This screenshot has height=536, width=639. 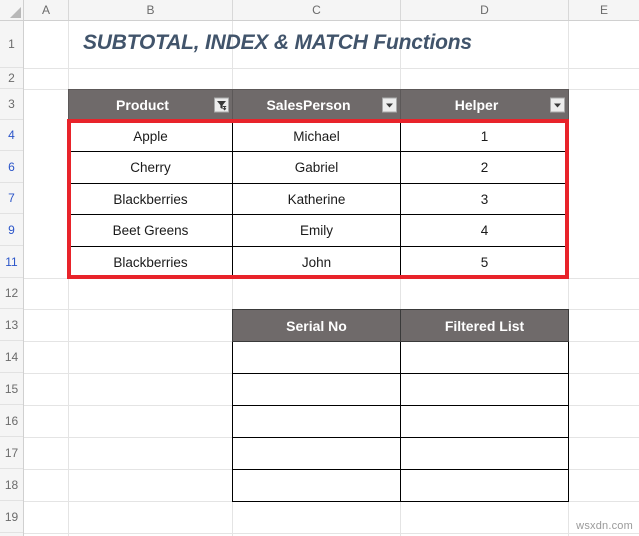 What do you see at coordinates (11, 421) in the screenshot?
I see `row-header-16: 16` at bounding box center [11, 421].